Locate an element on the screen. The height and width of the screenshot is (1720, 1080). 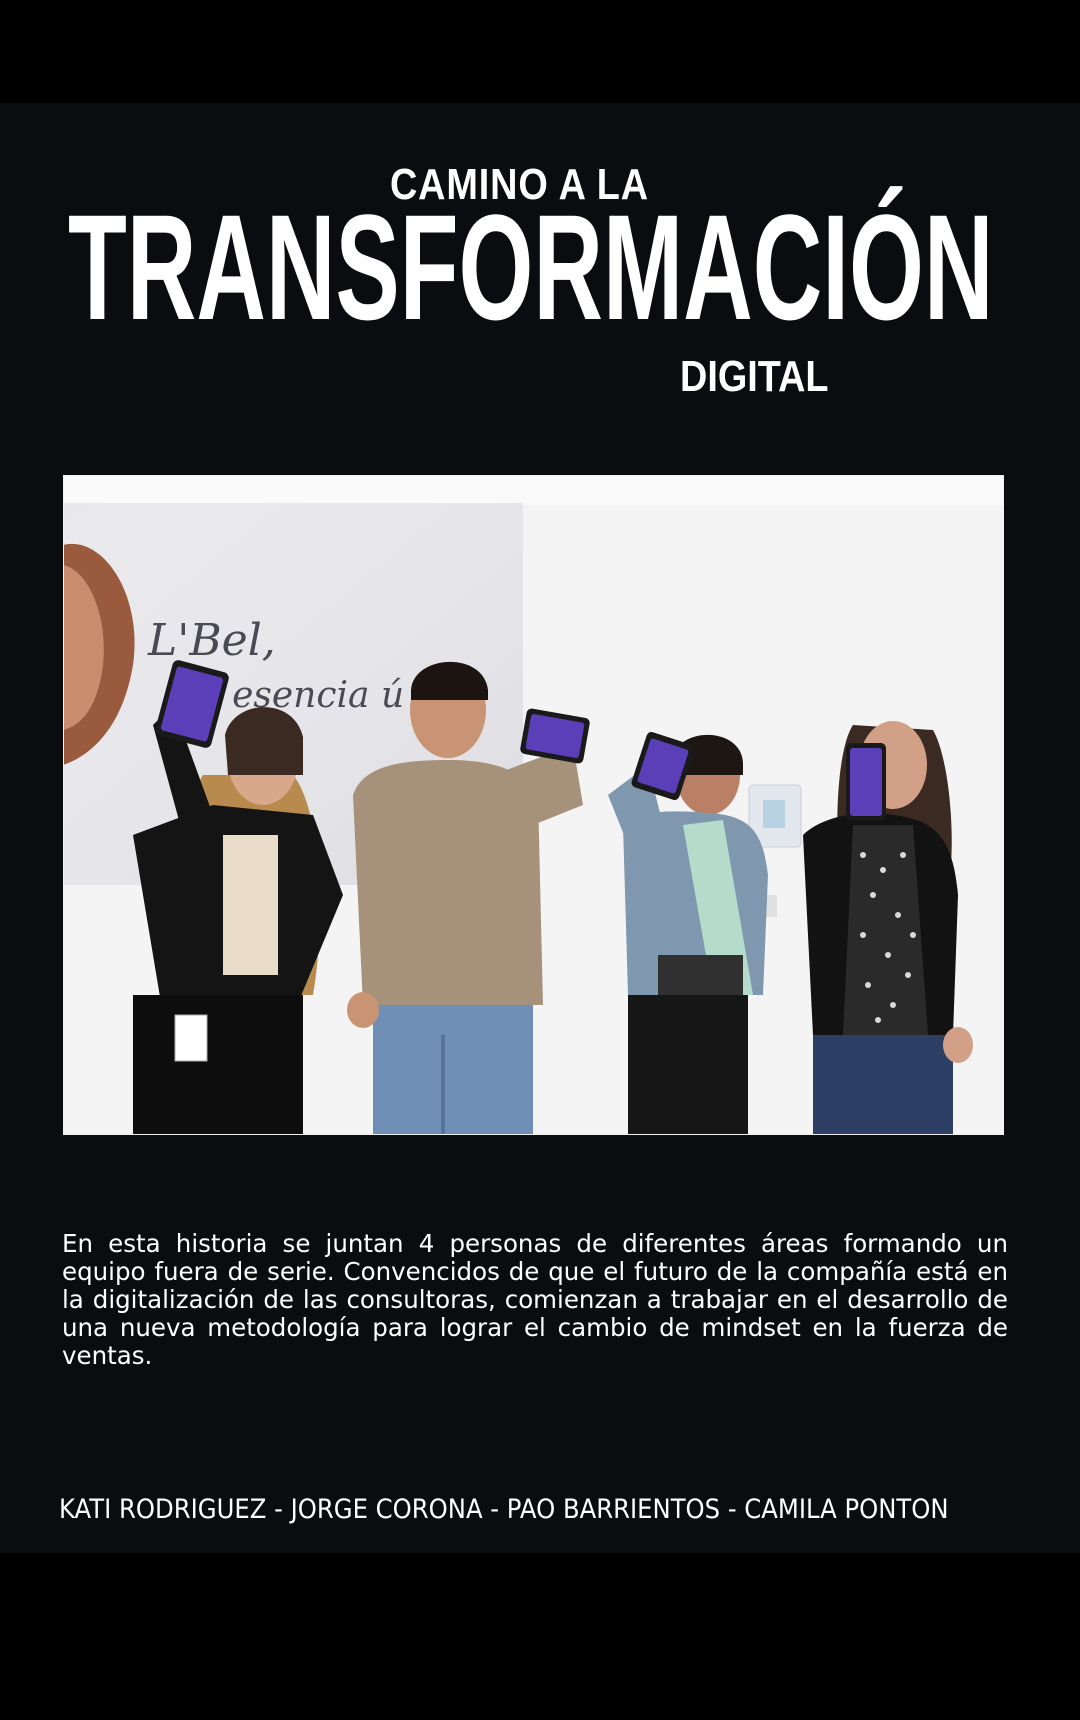
title-line-transformacion: TRANSFORMACIÓN is located at coordinates (531, 267).